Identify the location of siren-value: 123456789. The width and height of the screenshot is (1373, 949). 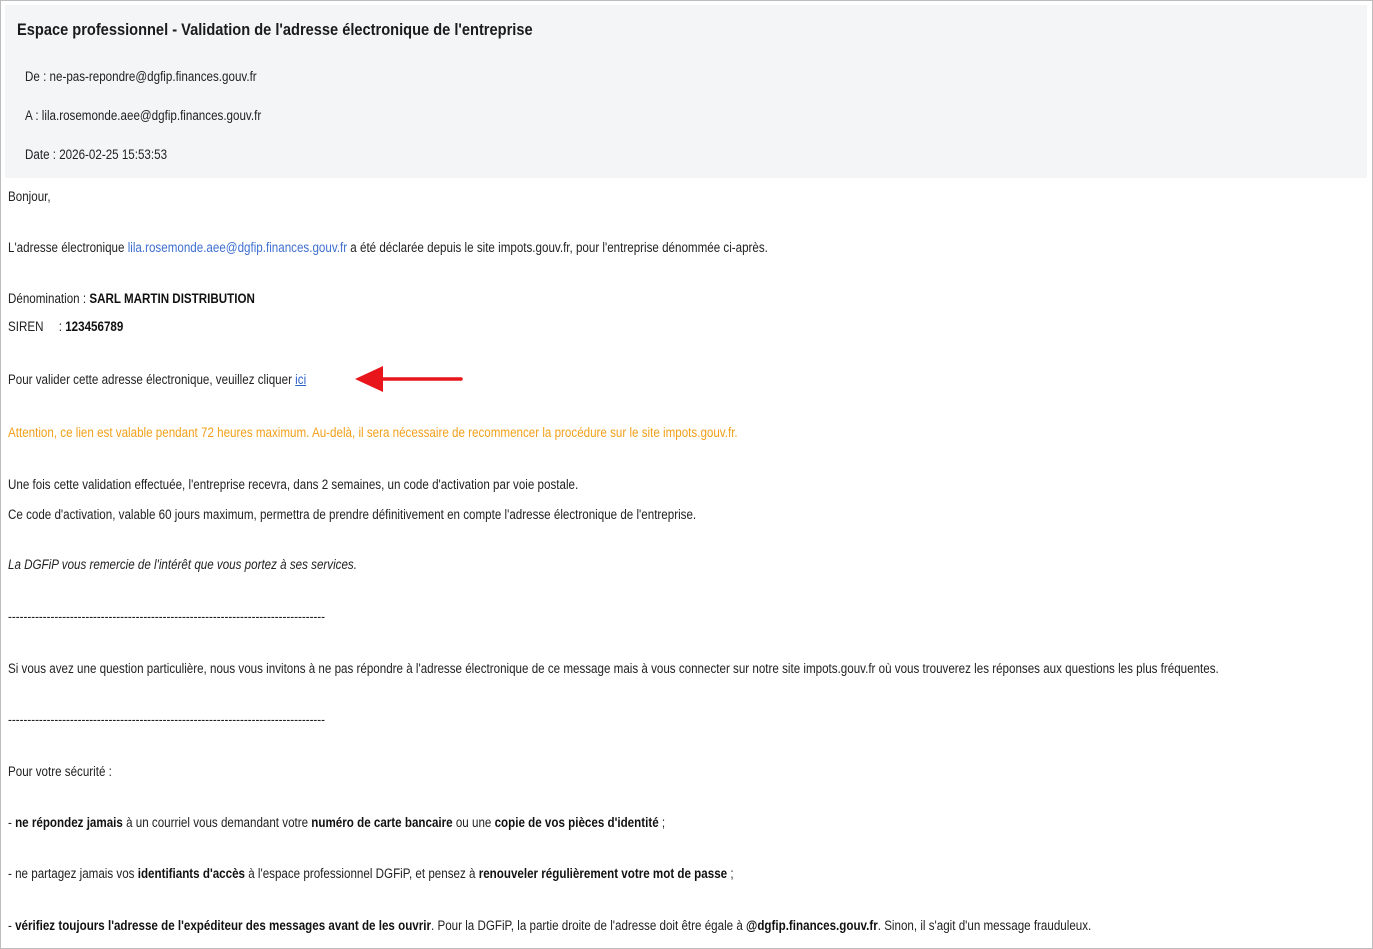
(94, 326).